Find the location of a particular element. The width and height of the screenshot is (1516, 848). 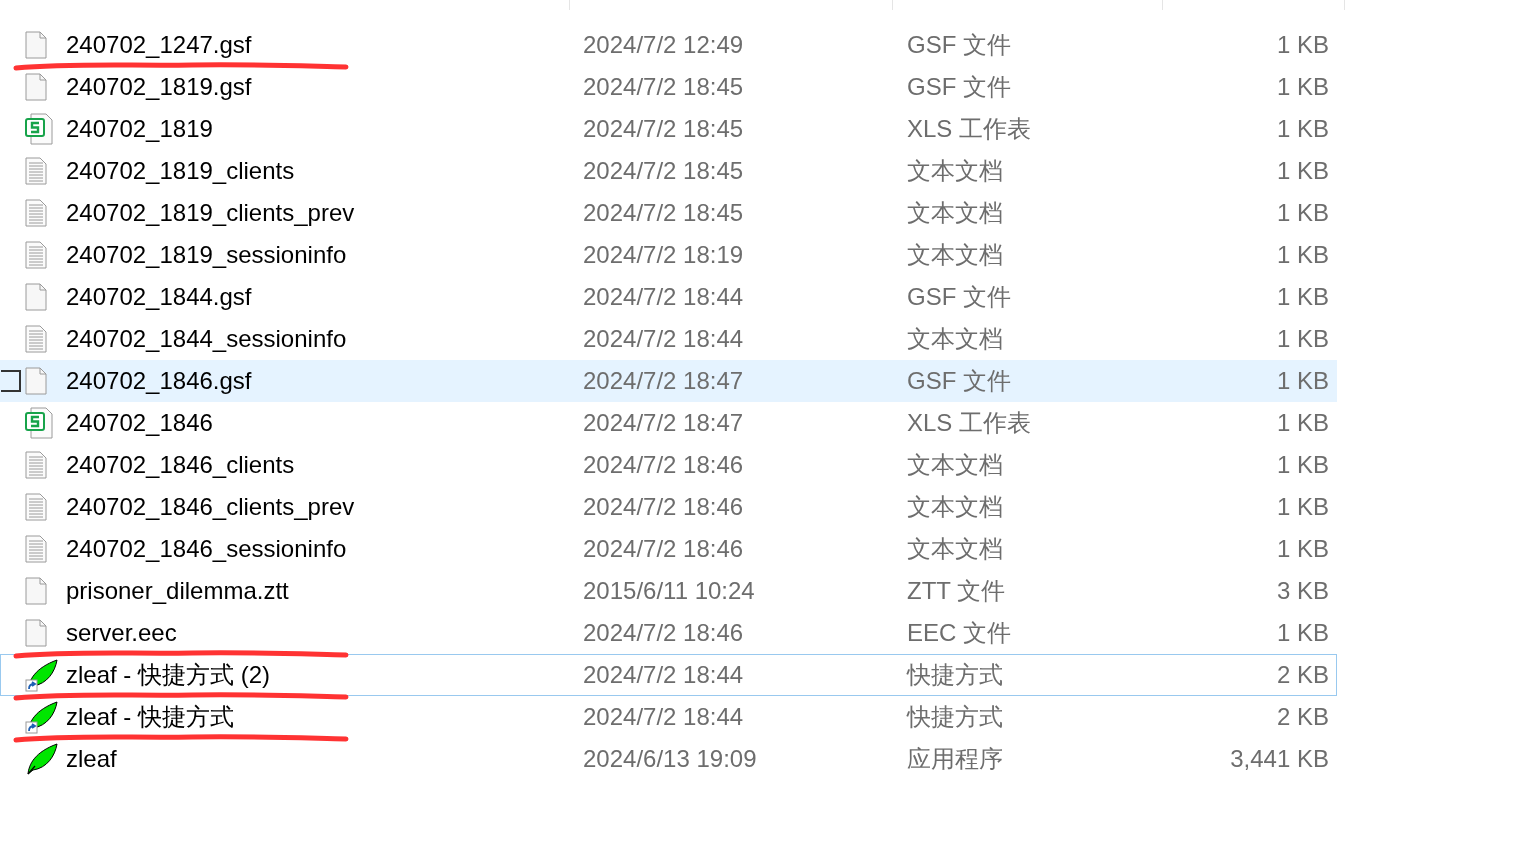

file-row: zleaf - 快捷方式 (2) 2024/7/2 18:44 快捷方式 2 KB is located at coordinates (668, 675).